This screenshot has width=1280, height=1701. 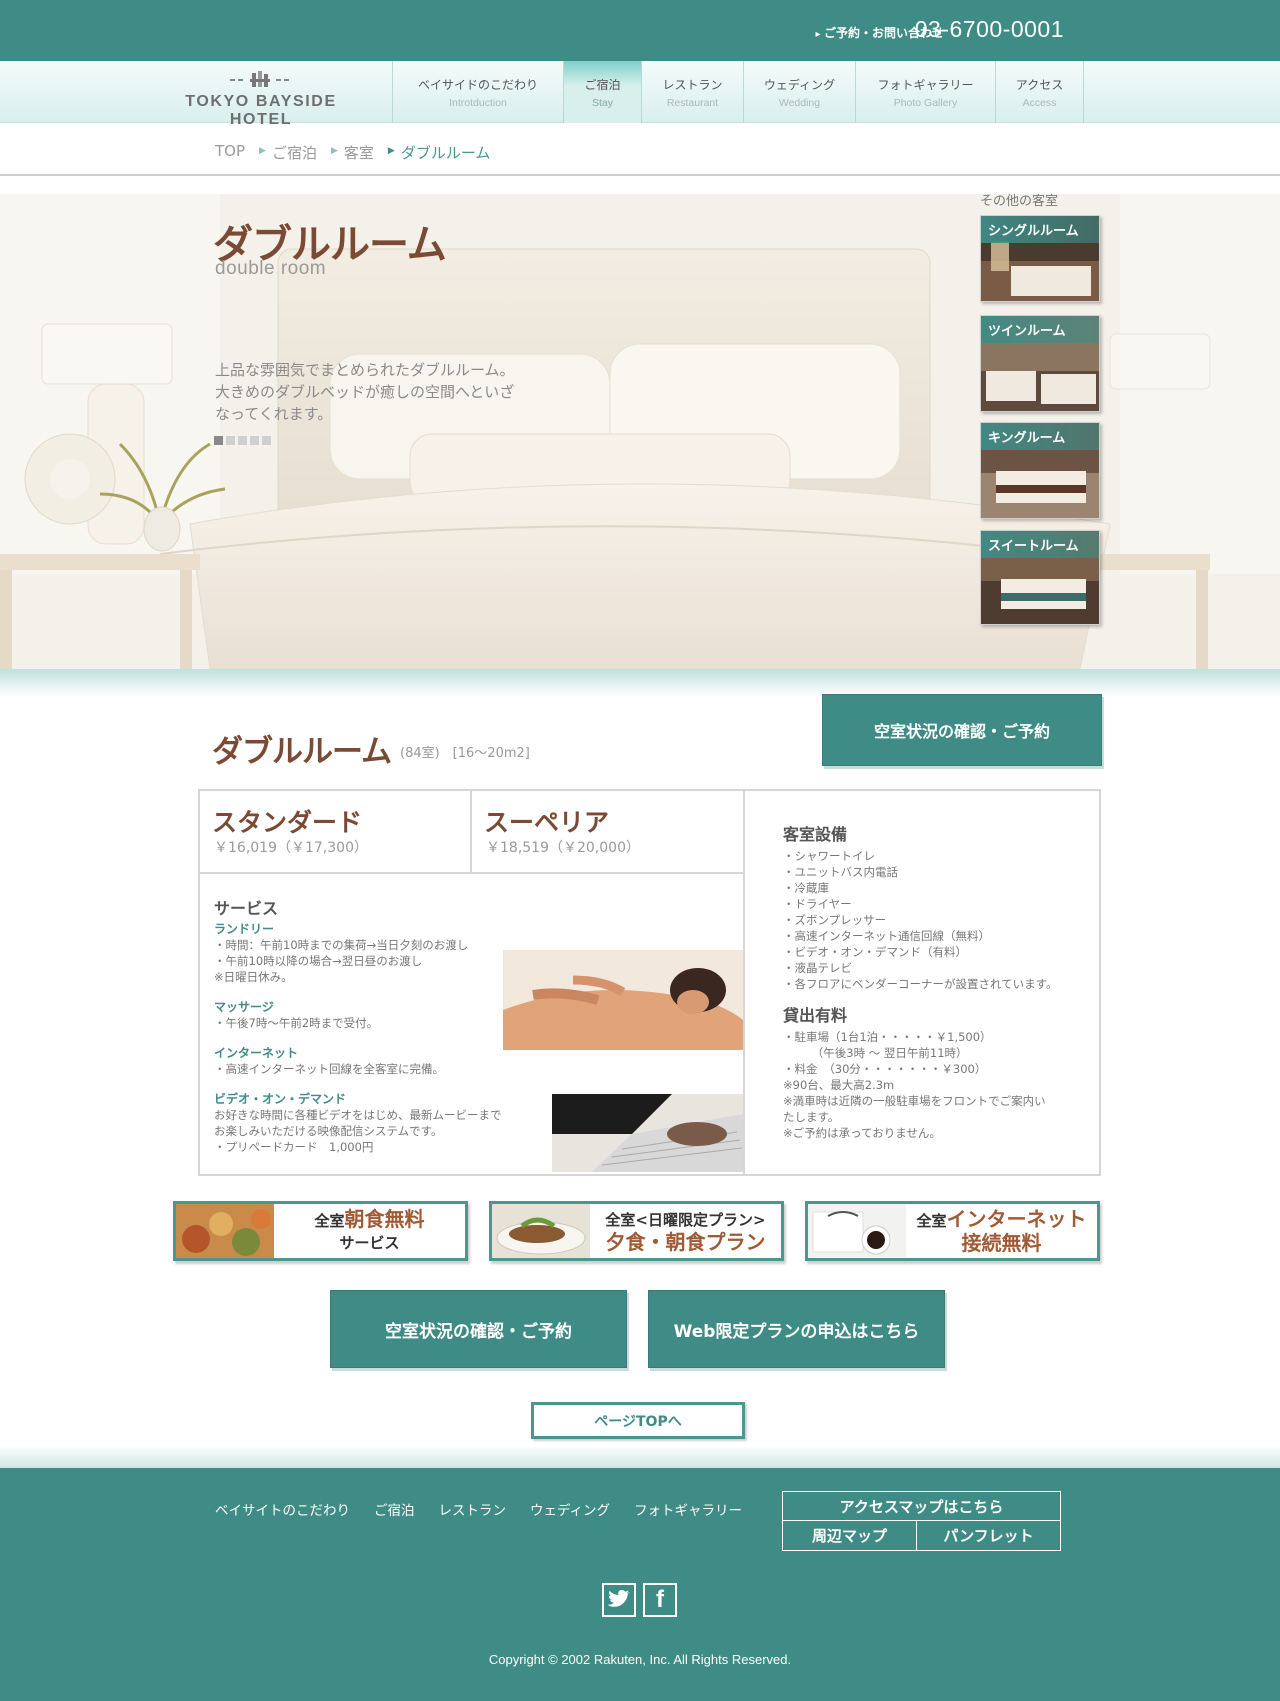 What do you see at coordinates (640, 683) in the screenshot?
I see `hero-bottom-band` at bounding box center [640, 683].